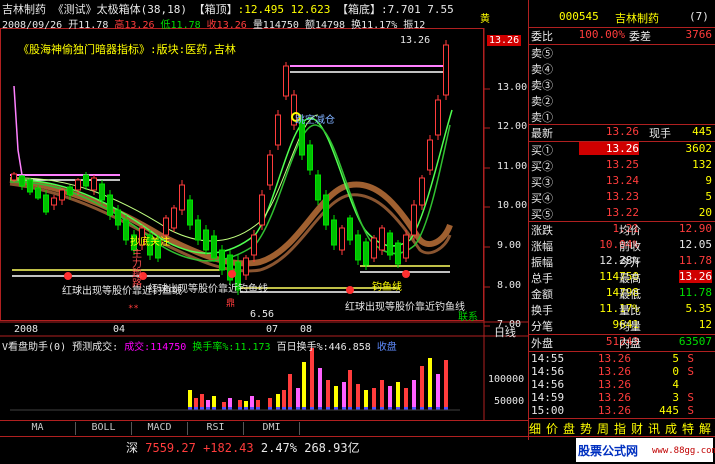 The image size is (715, 464). Describe the element at coordinates (622, 133) in the screenshot. I see `latest-row: 最新 13.26 现手 445` at that location.